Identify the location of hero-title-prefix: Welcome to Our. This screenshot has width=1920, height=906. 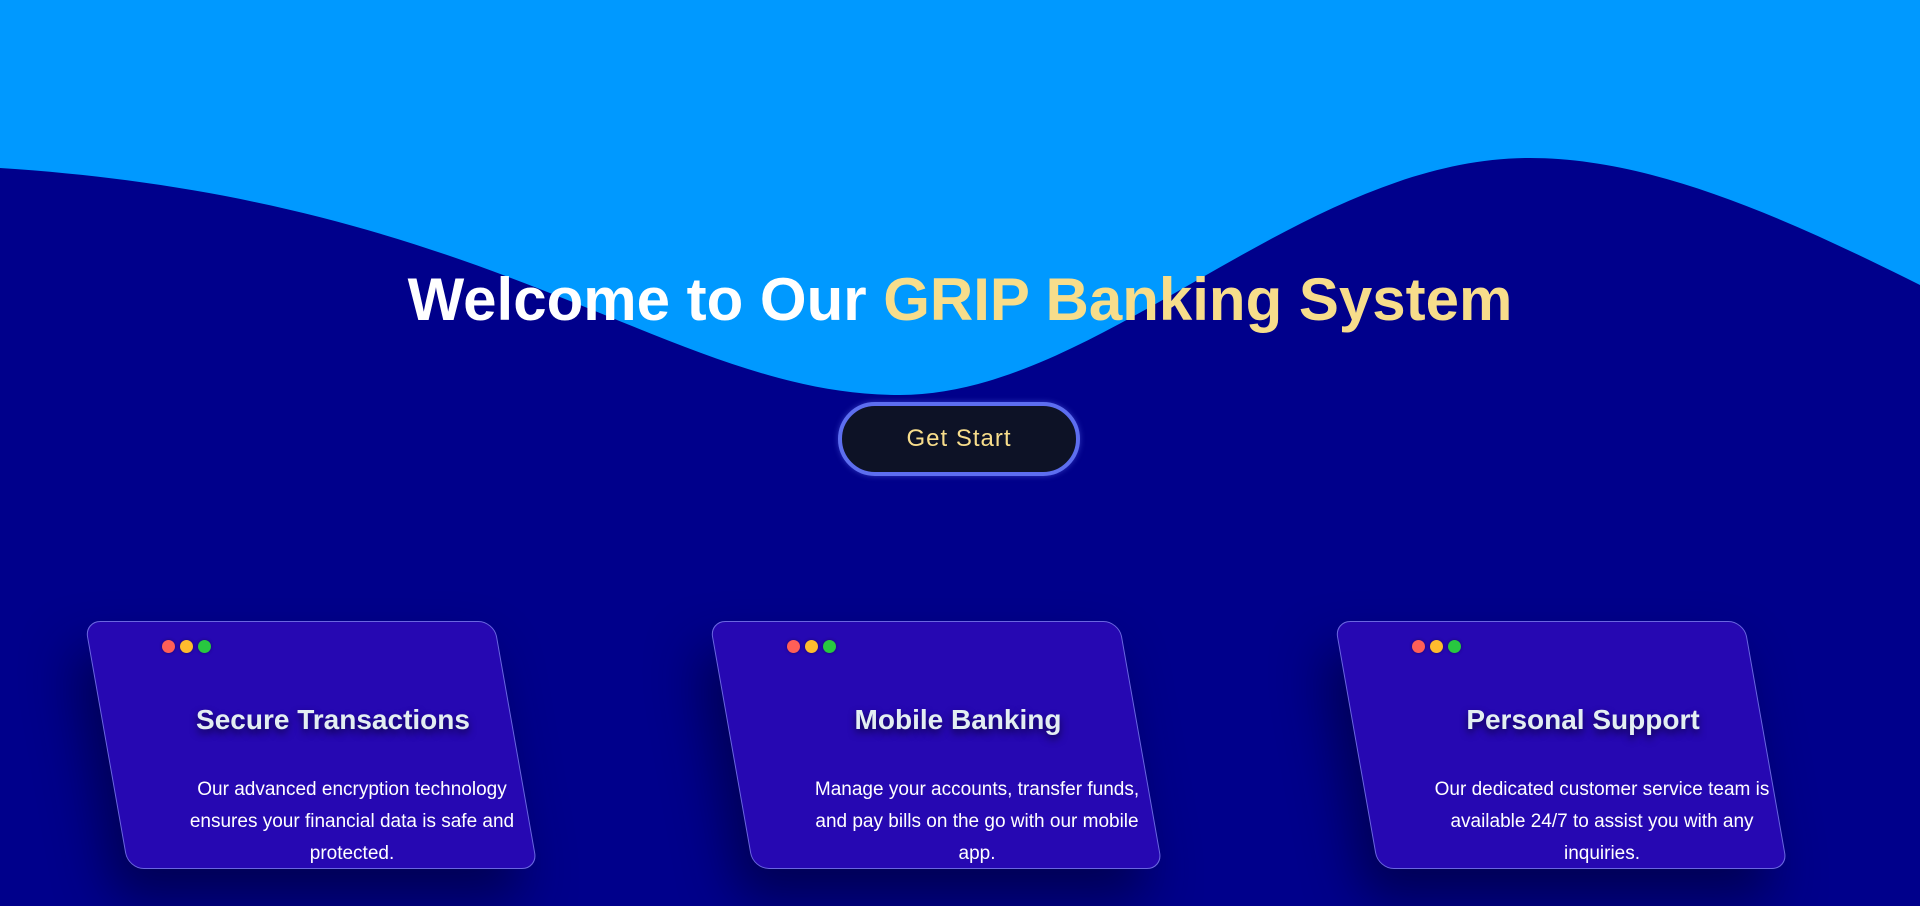
(645, 299).